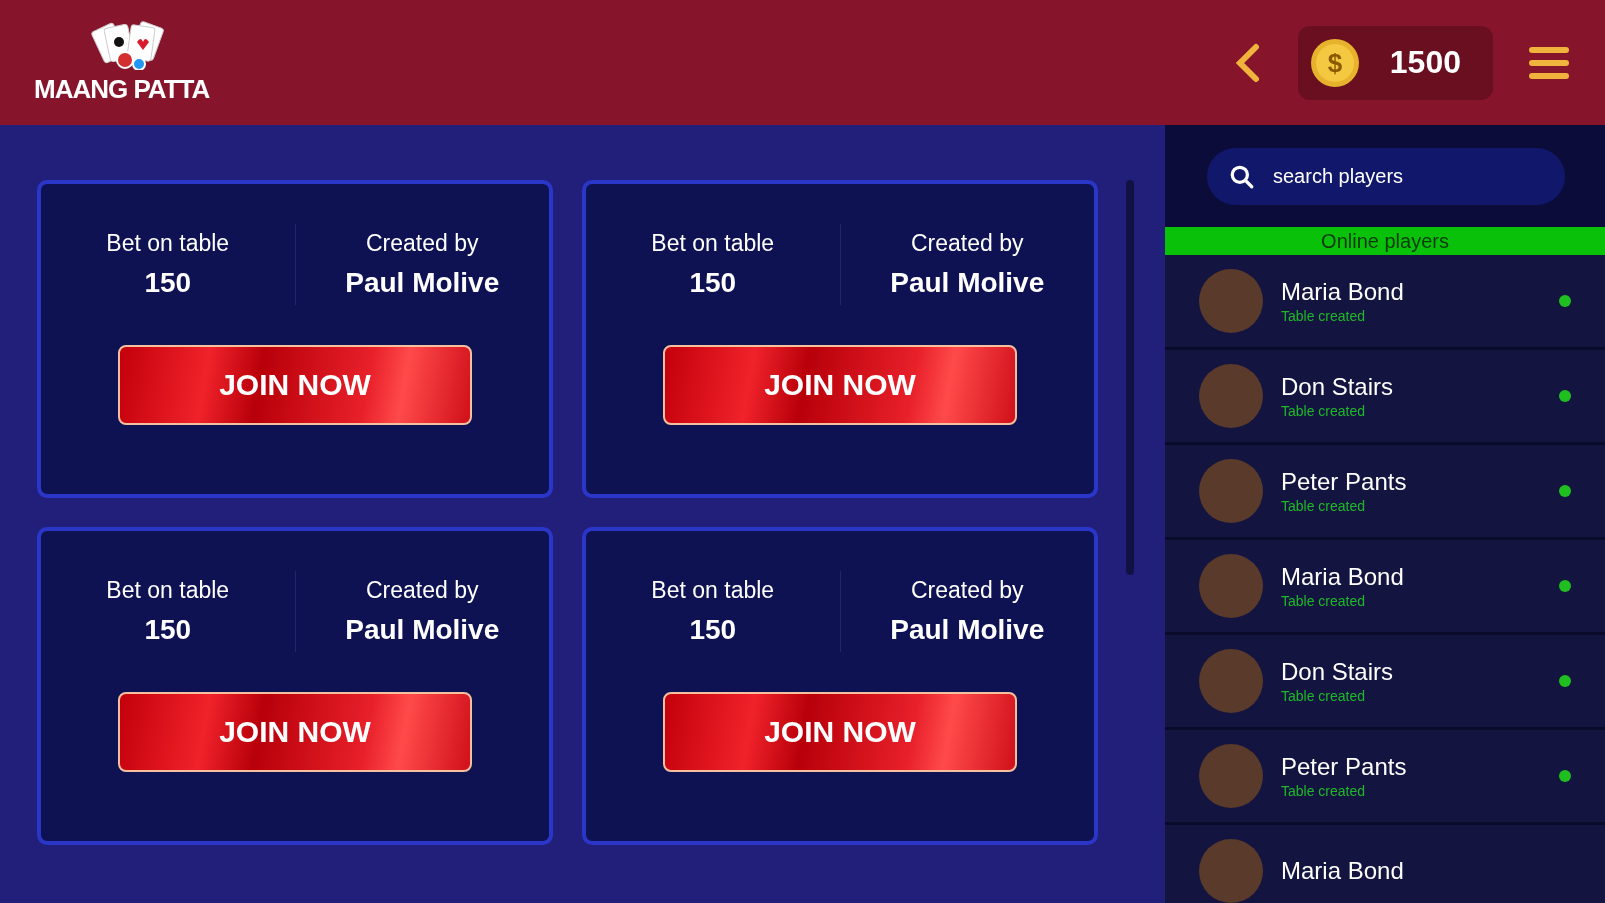 The width and height of the screenshot is (1605, 903). I want to click on scrollbar, so click(1130, 377).